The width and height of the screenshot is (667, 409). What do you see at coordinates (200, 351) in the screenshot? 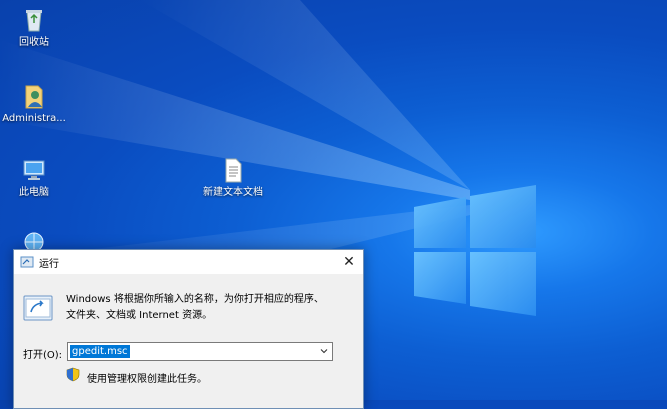
I see `open-combobox: gpedit.msc` at bounding box center [200, 351].